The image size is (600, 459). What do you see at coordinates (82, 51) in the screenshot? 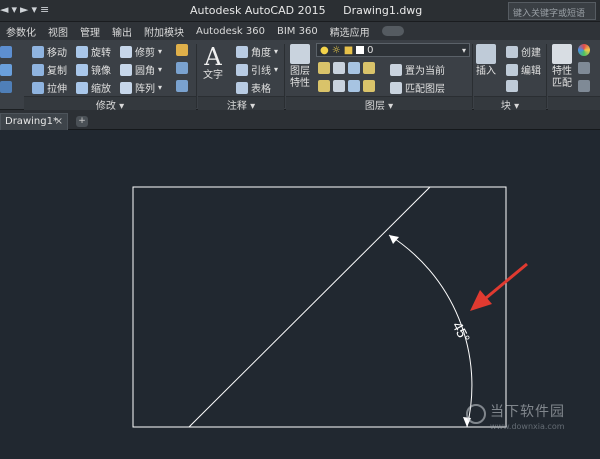
I see `rotate-icon` at bounding box center [82, 51].